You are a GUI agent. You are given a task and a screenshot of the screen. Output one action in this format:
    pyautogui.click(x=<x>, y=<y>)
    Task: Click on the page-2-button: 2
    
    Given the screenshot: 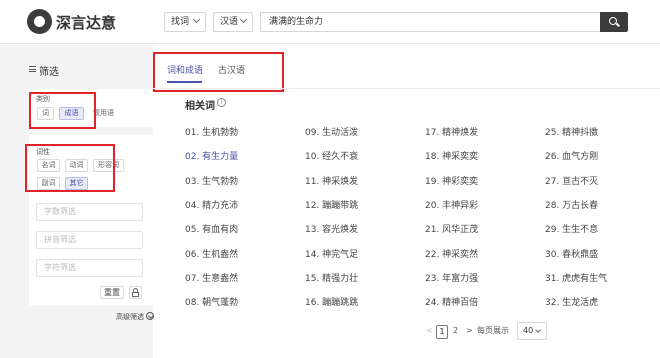 What is the action you would take?
    pyautogui.click(x=455, y=332)
    